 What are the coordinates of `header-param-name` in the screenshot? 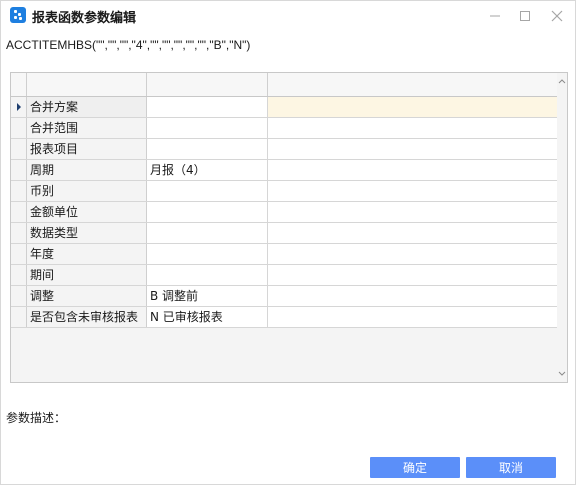 It's located at (87, 84).